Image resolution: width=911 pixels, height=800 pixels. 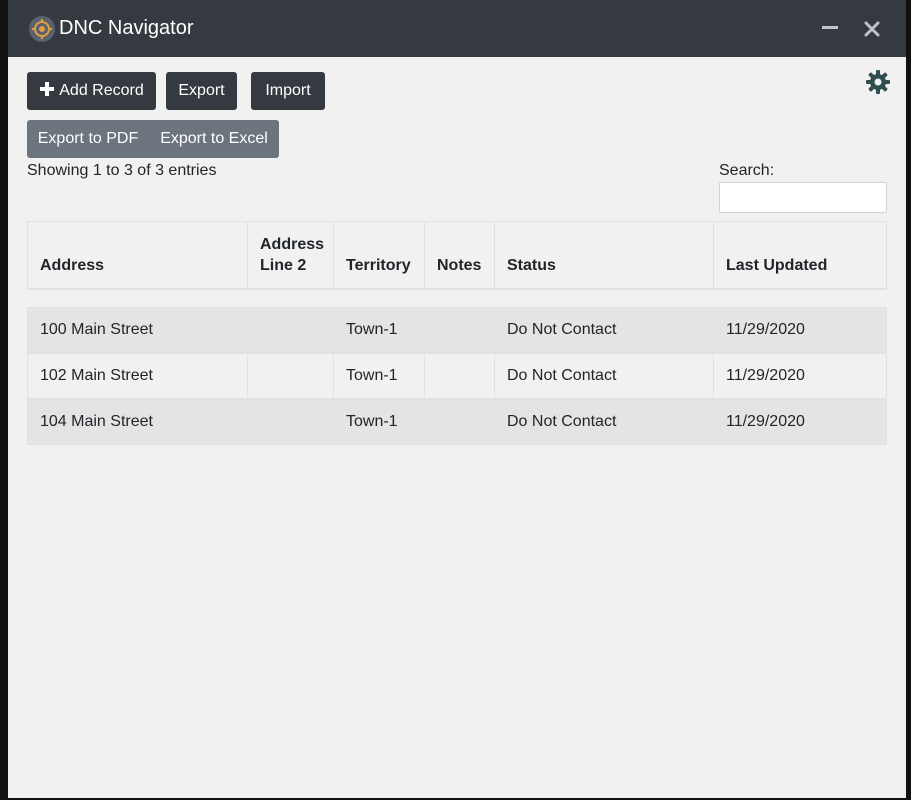 I want to click on cell-address: 100 Main Street, so click(x=138, y=330).